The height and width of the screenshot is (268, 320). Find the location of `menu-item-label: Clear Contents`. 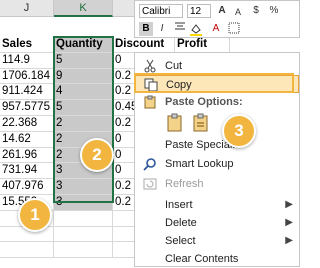

menu-item-label: Clear Contents is located at coordinates (202, 259).